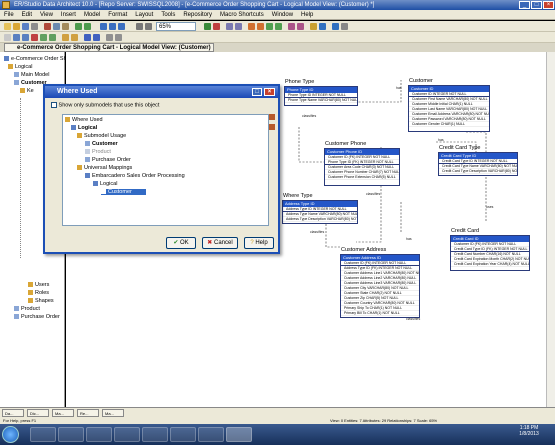 The height and width of the screenshot is (445, 555). Describe the element at coordinates (43, 434) in the screenshot. I see `taskbar-ie-icon` at that location.